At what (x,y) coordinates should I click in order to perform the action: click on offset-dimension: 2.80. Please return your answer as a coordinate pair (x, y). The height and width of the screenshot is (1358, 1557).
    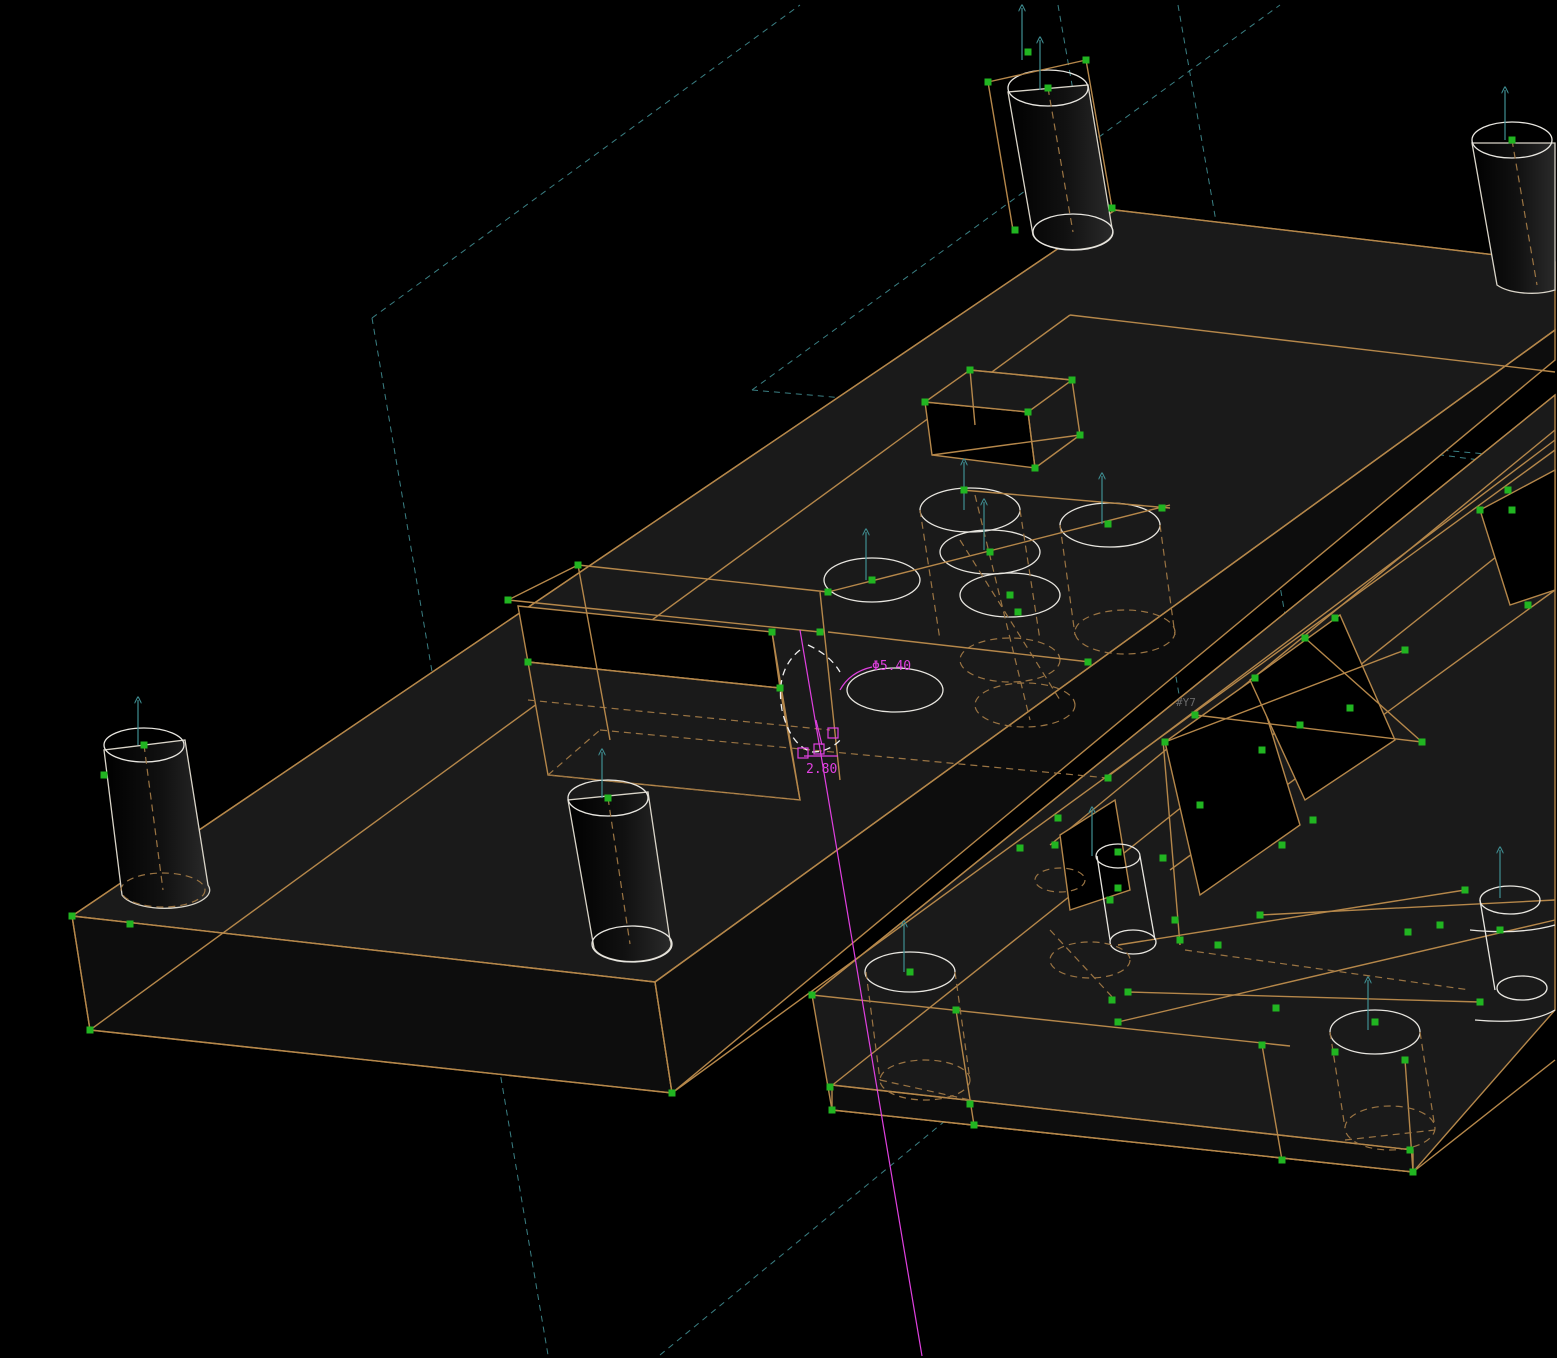
    Looking at the image, I should click on (821, 769).